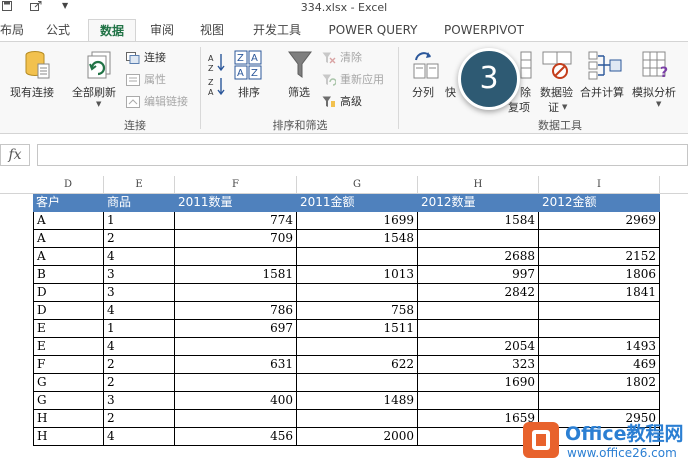 The height and width of the screenshot is (466, 688). I want to click on table-cell: 2842, so click(478, 293).